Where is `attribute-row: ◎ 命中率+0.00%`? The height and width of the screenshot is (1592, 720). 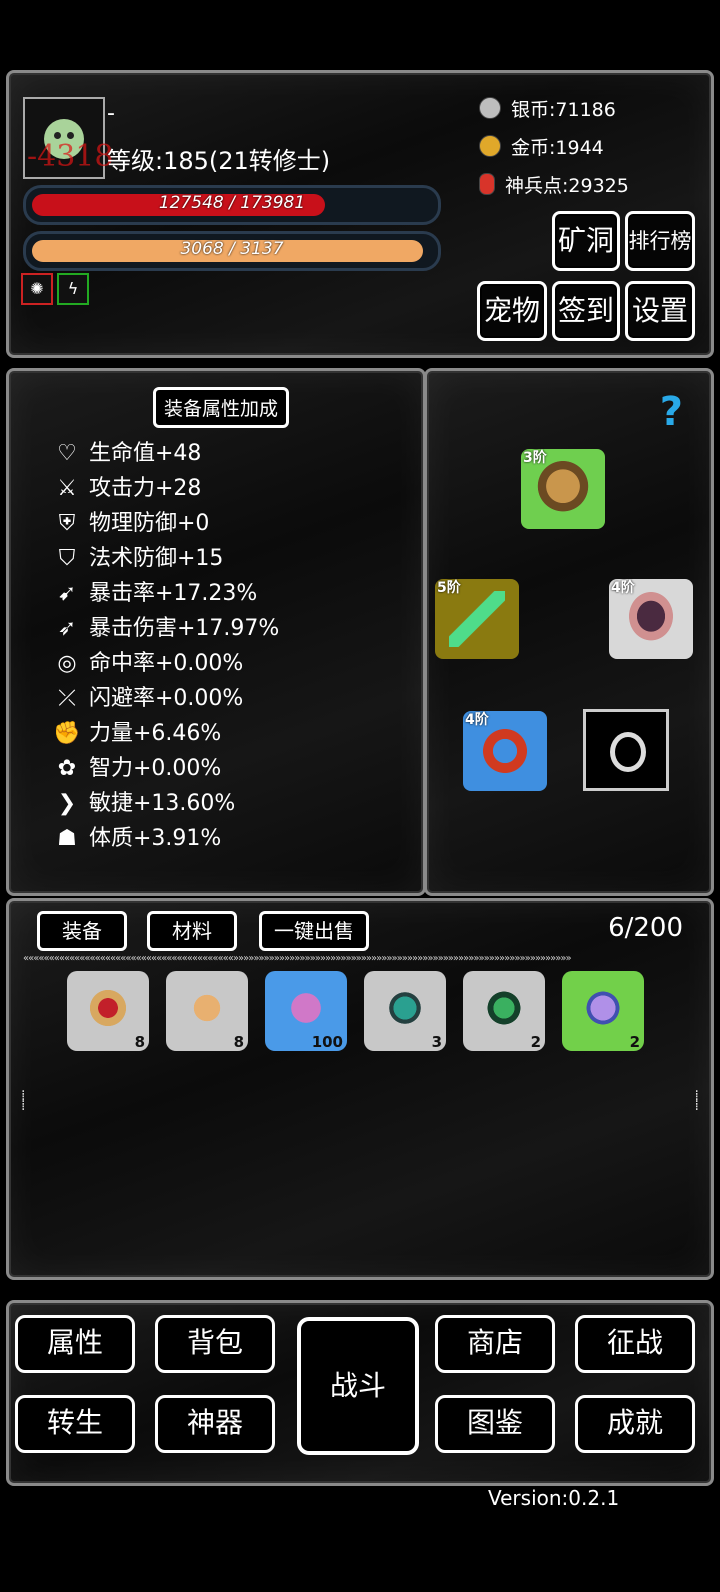
attribute-row: ◎ 命中率+0.00% is located at coordinates (147, 661).